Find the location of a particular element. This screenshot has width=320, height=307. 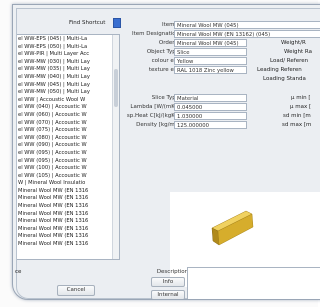

list-item: el WW | Accoustic Wool W is located at coordinates (65, 101).